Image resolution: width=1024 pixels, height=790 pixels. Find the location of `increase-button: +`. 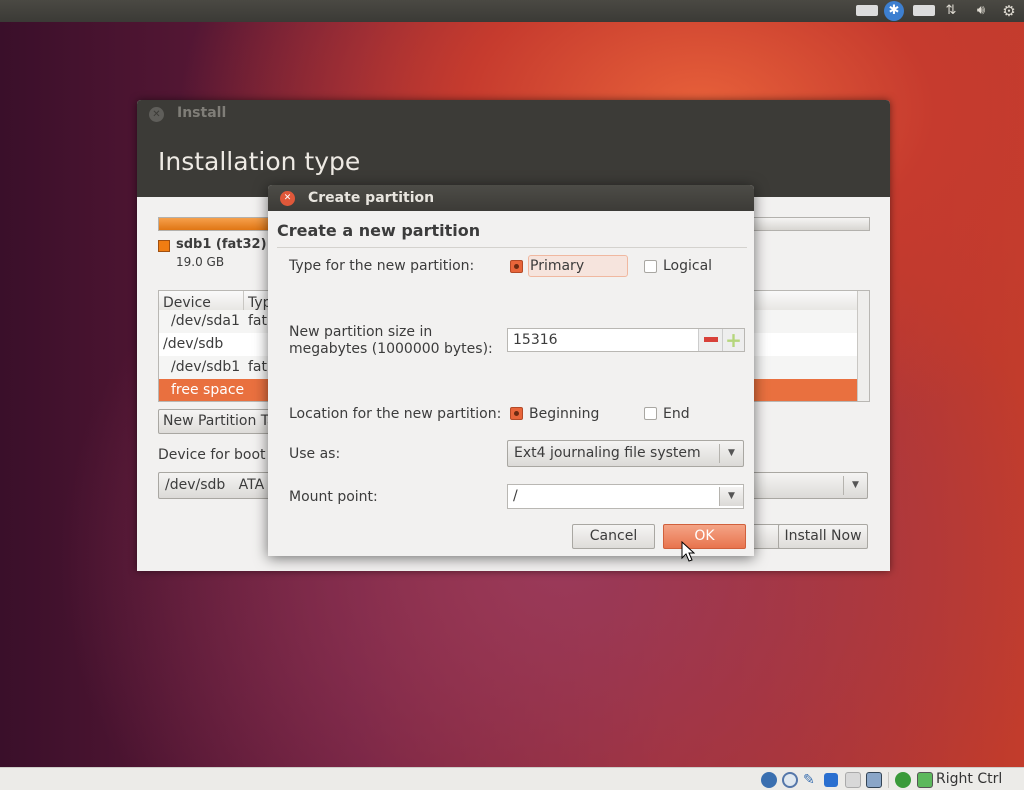

increase-button: + is located at coordinates (733, 340).